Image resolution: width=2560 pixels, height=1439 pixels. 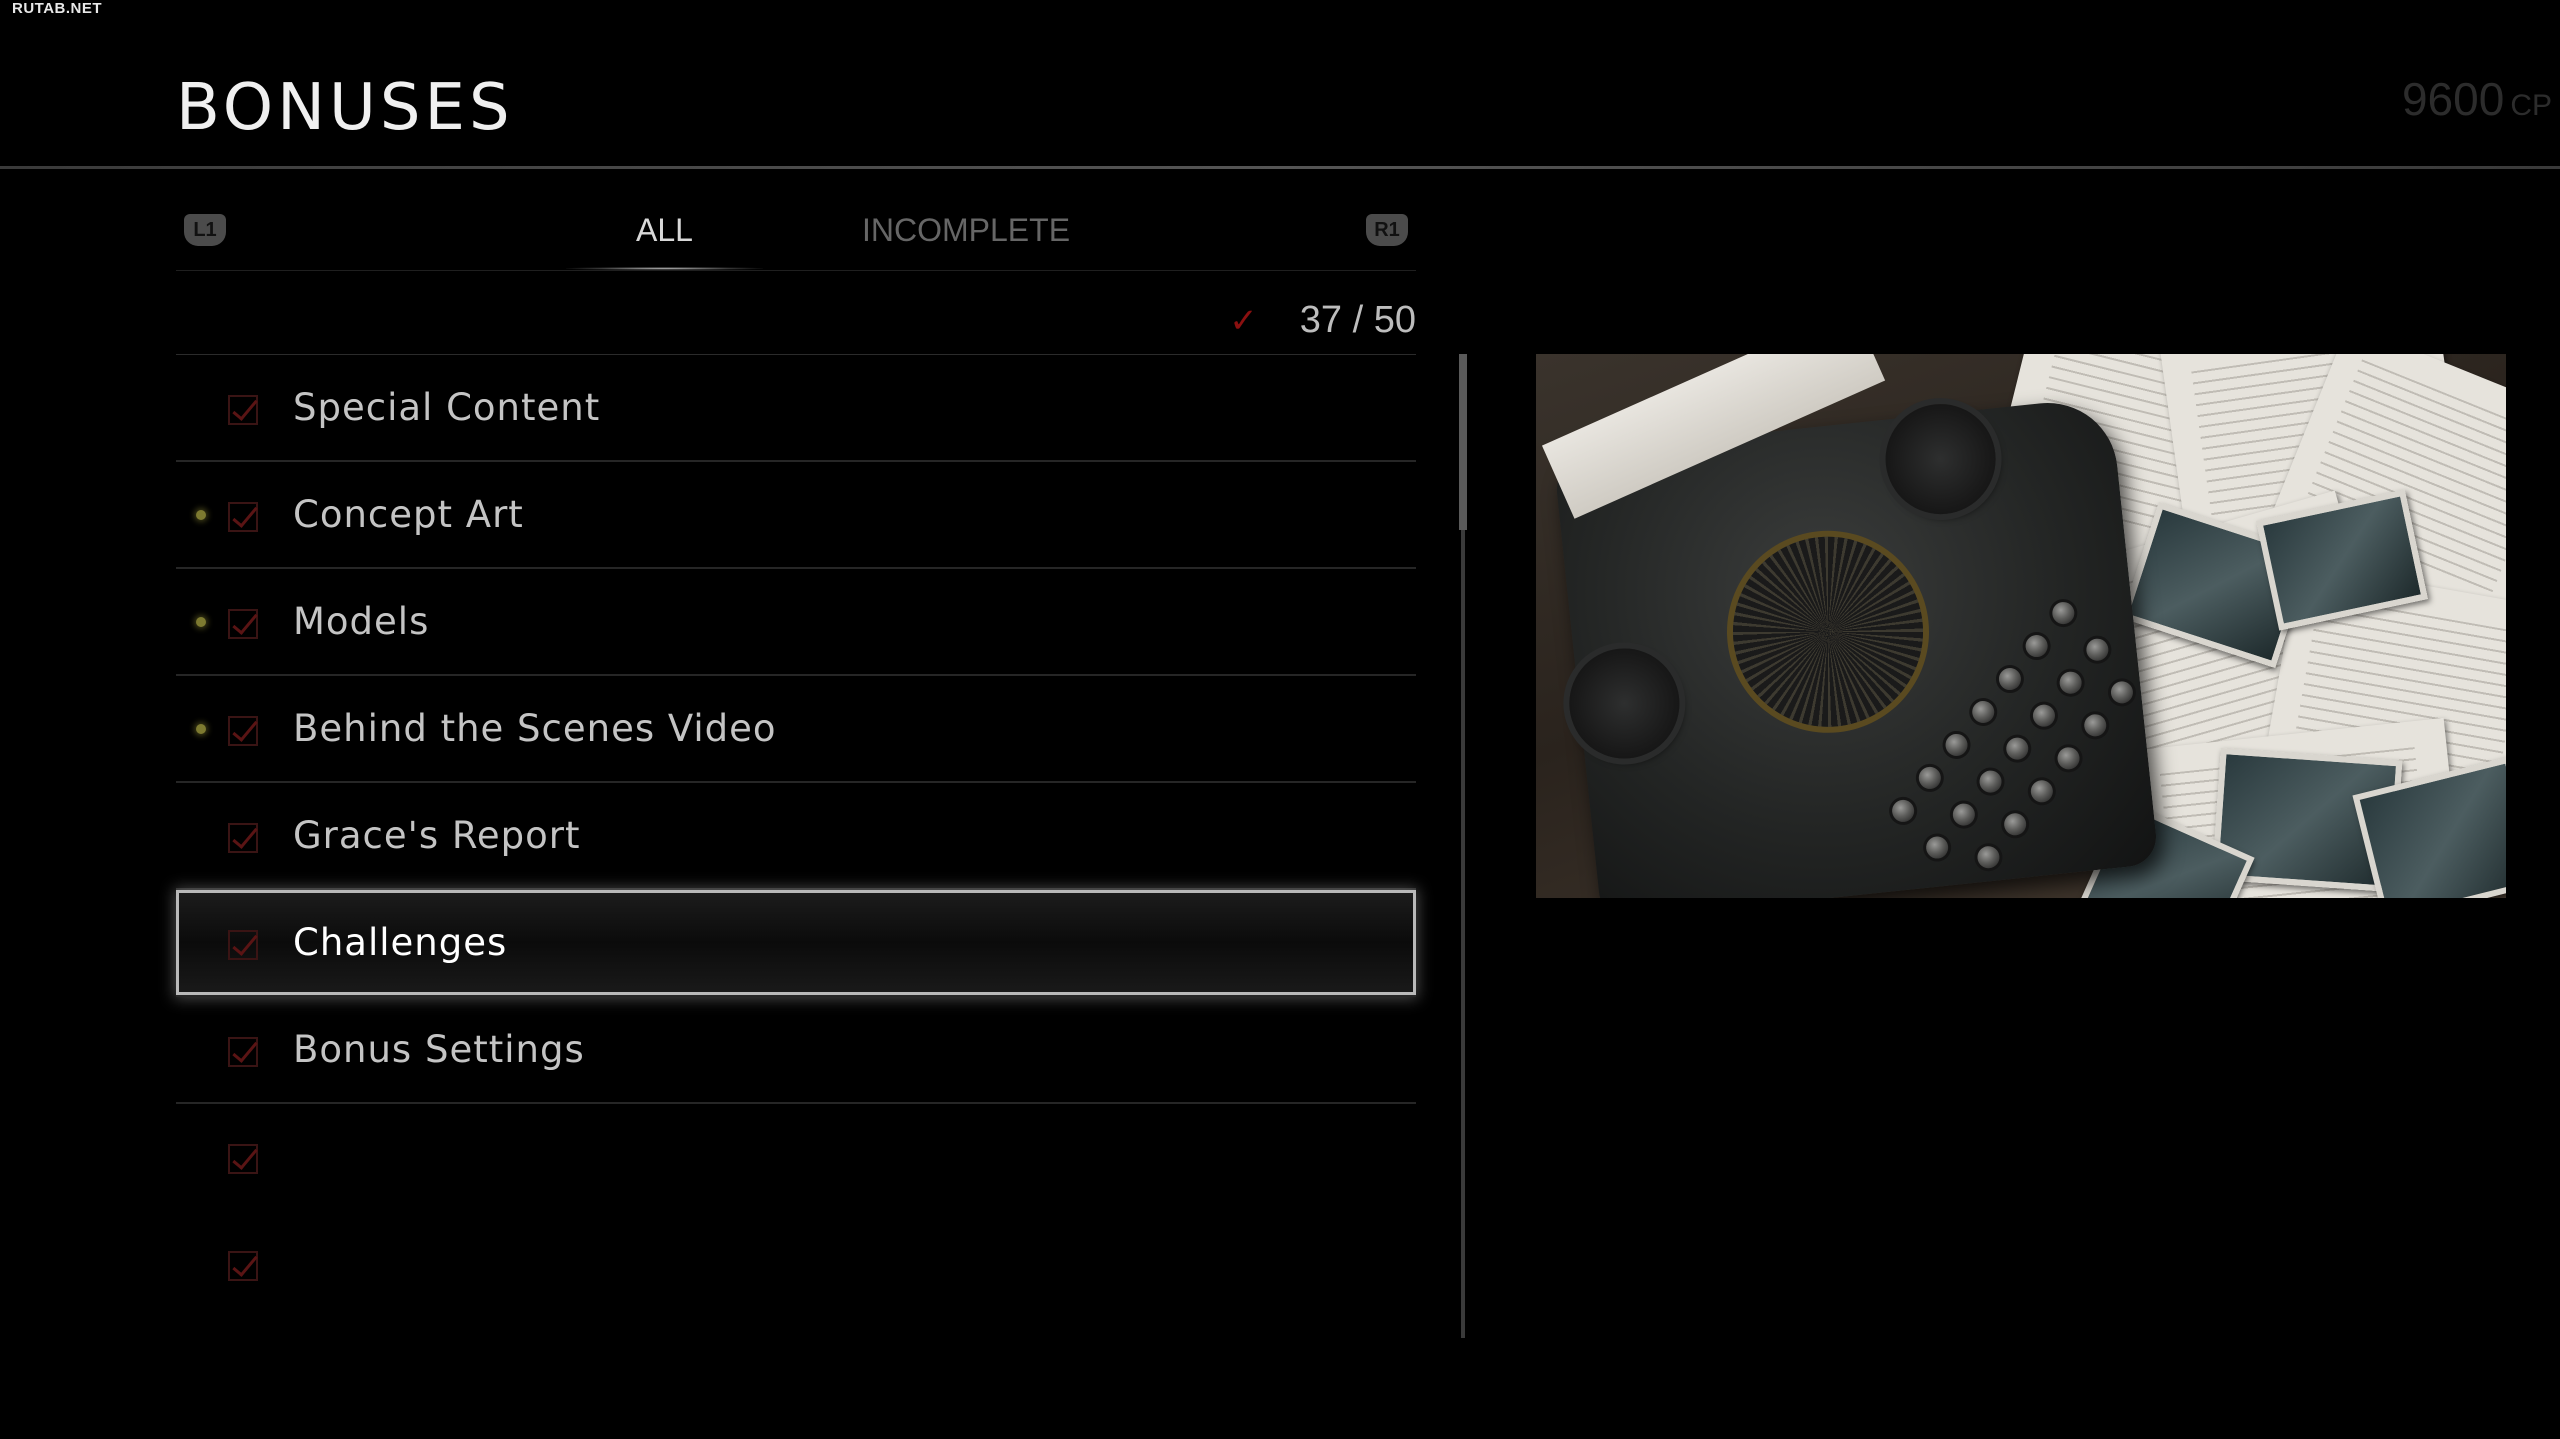 I want to click on list-item-bonus-settings: Bonus Settings, so click(x=796, y=1050).